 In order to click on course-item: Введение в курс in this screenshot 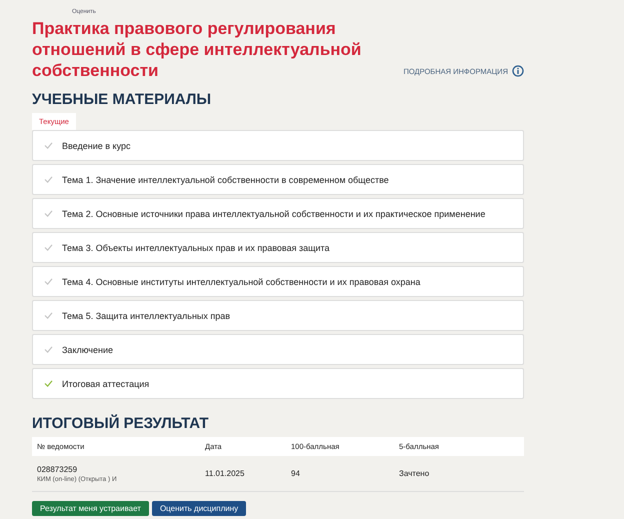, I will do `click(278, 145)`.